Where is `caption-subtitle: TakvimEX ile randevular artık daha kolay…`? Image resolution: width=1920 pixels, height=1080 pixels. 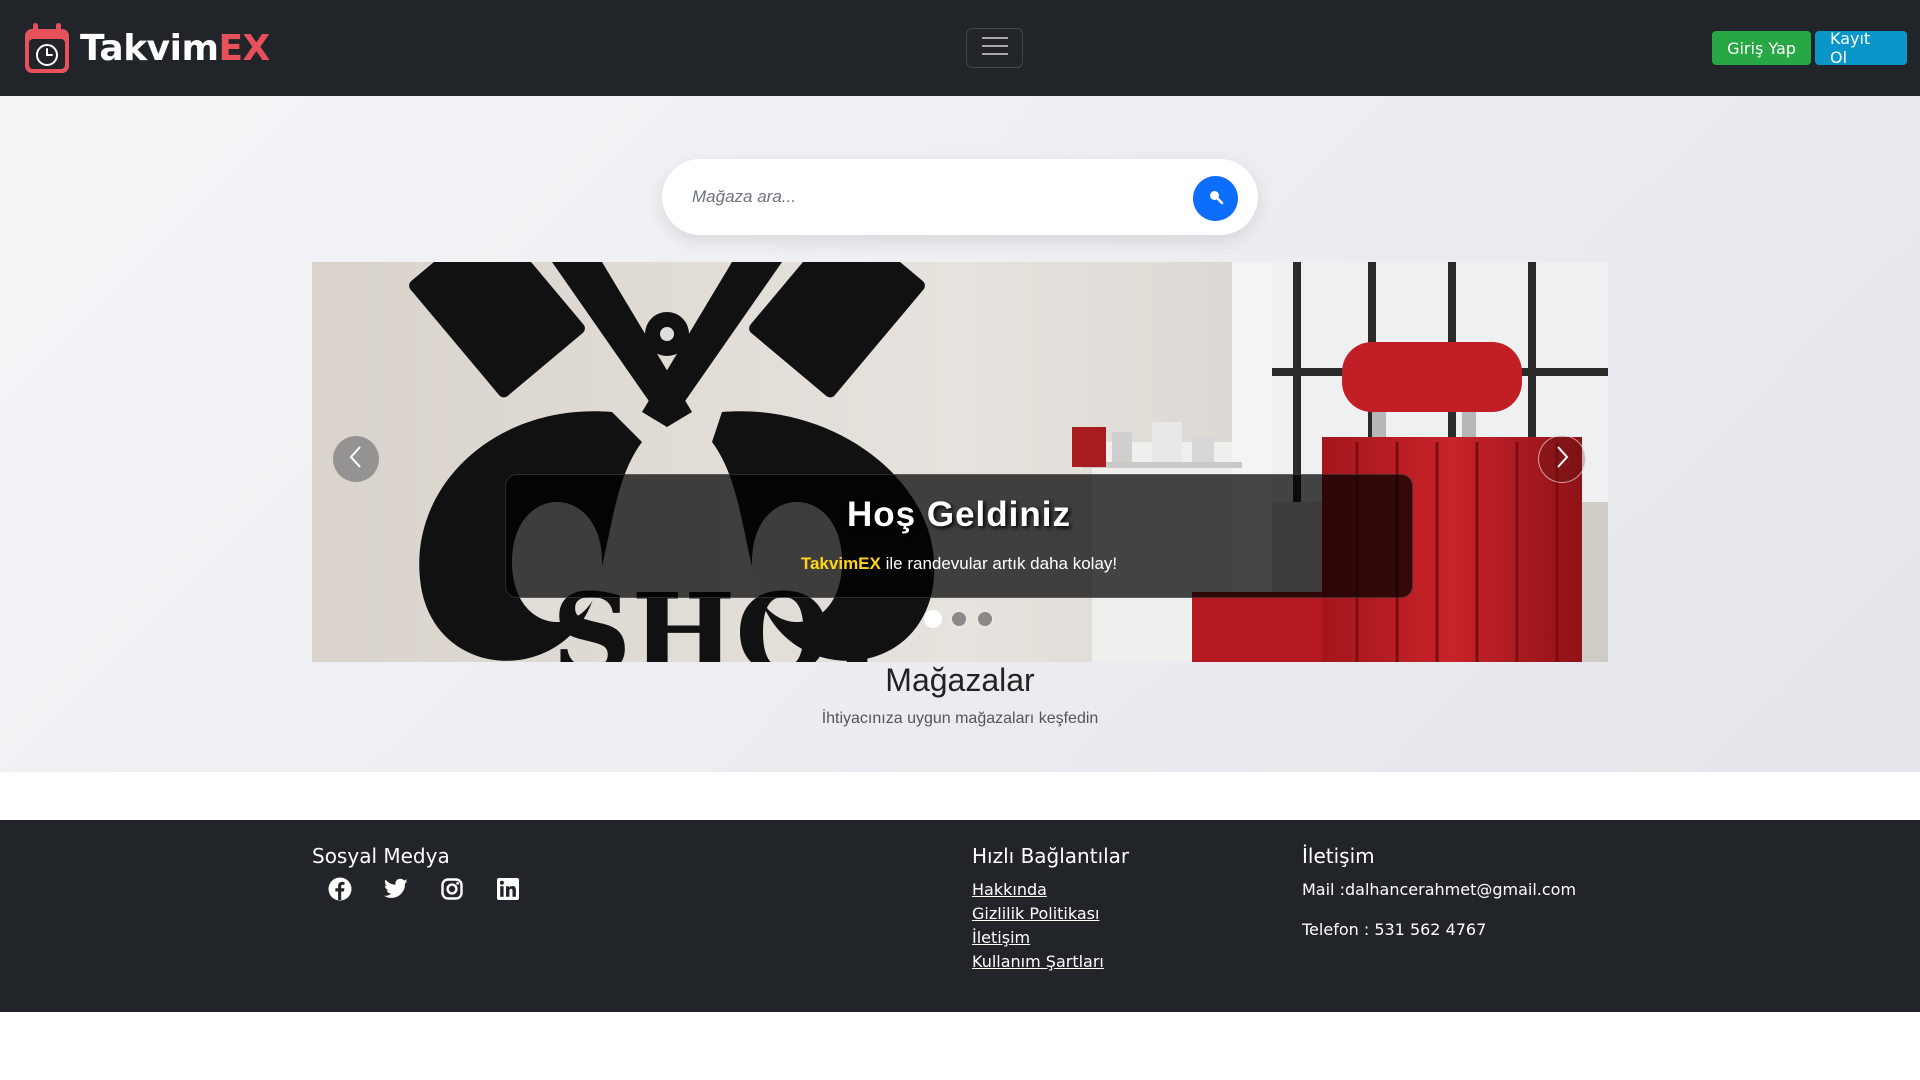
caption-subtitle: TakvimEX ile randevular artık daha kolay… is located at coordinates (959, 564).